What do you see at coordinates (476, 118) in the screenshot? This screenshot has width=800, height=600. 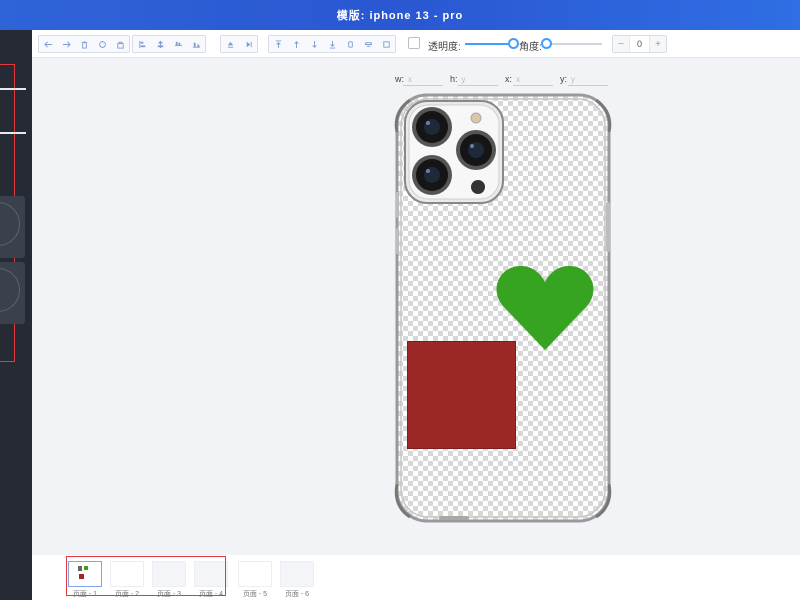 I see `flash` at bounding box center [476, 118].